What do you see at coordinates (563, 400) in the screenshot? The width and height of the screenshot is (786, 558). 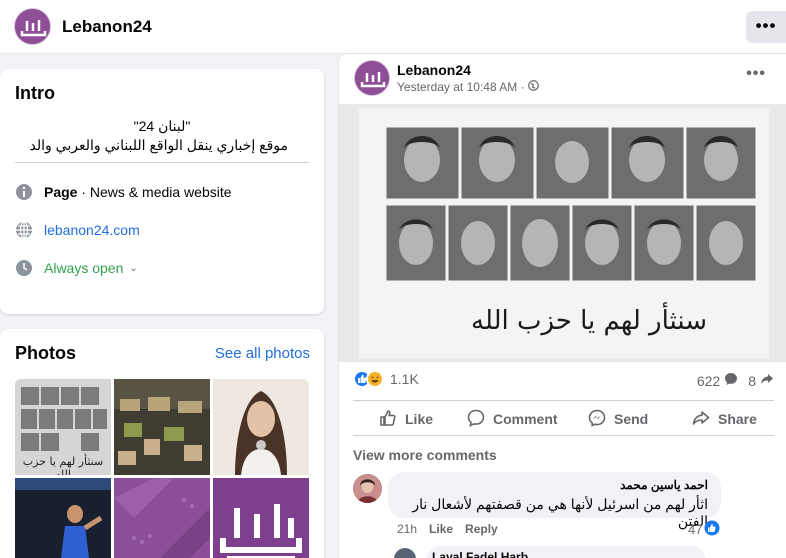 I see `actions-divider-top` at bounding box center [563, 400].